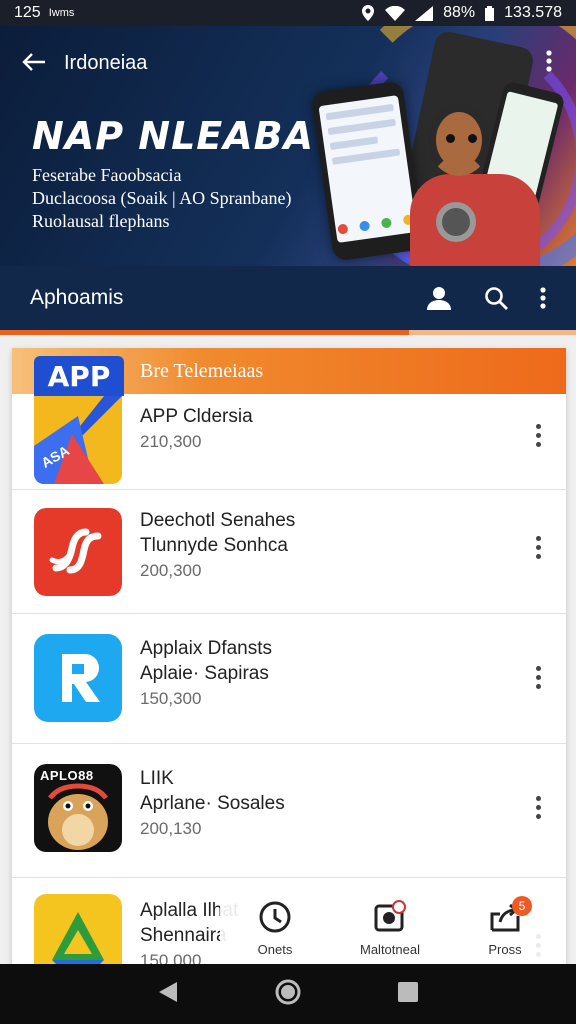 The width and height of the screenshot is (576, 1024). I want to click on app-icon-cldersia: ASA, so click(78, 440).